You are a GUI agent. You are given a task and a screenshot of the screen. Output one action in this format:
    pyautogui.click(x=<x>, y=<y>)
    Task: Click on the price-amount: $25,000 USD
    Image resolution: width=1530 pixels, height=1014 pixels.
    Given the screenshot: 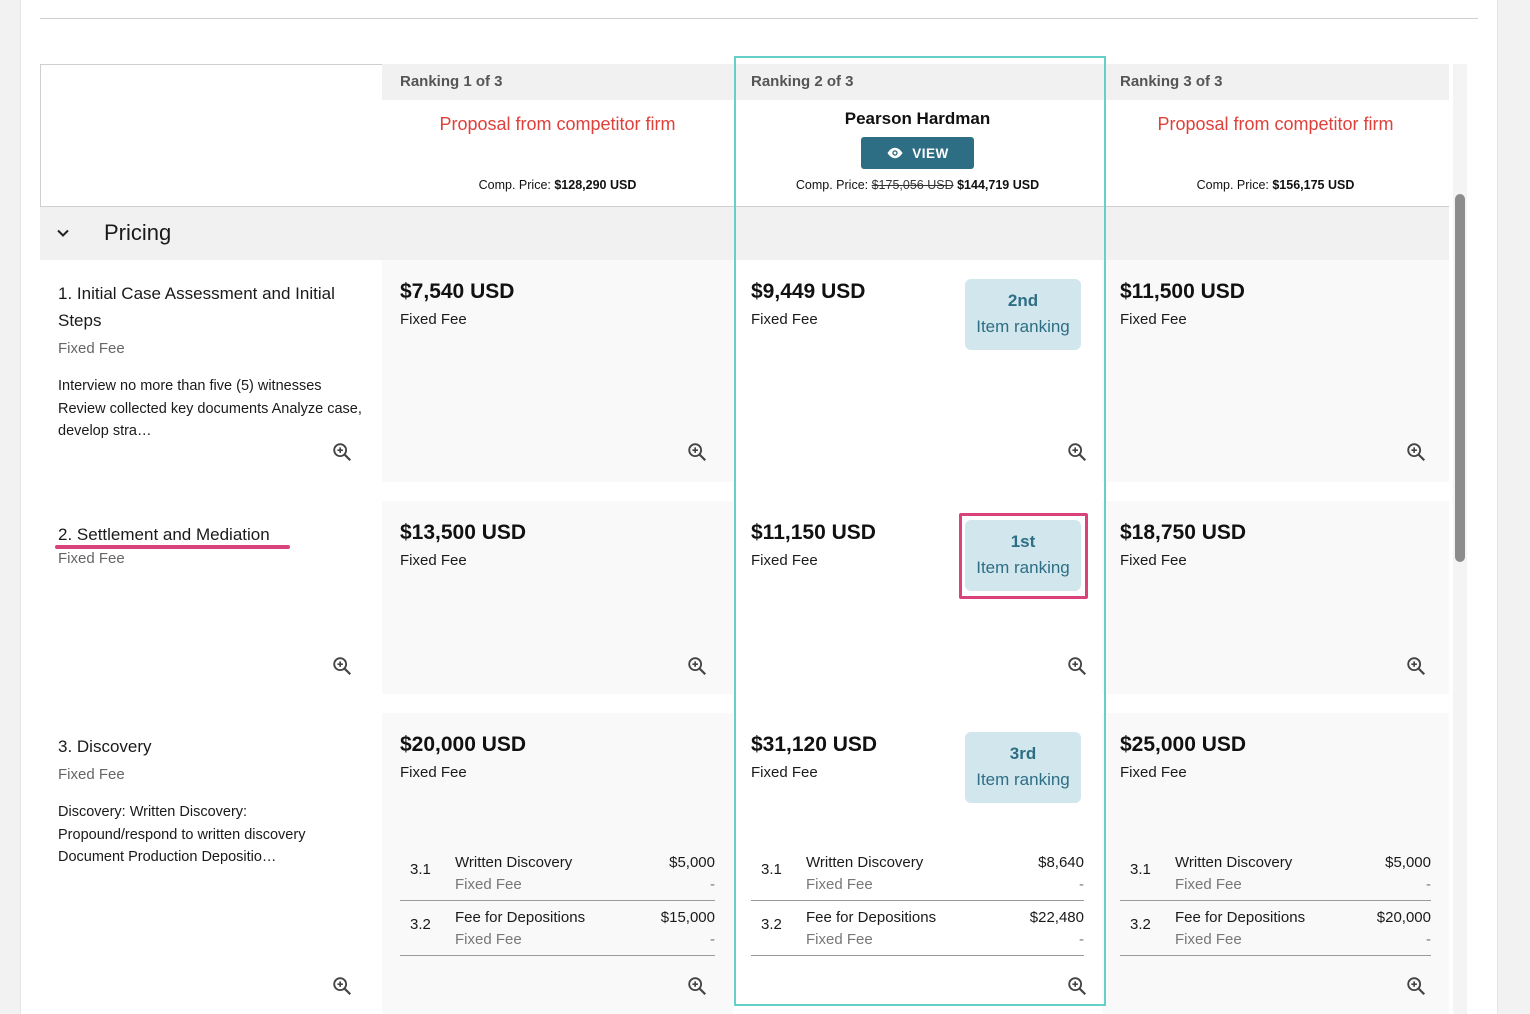 What is the action you would take?
    pyautogui.click(x=1183, y=744)
    